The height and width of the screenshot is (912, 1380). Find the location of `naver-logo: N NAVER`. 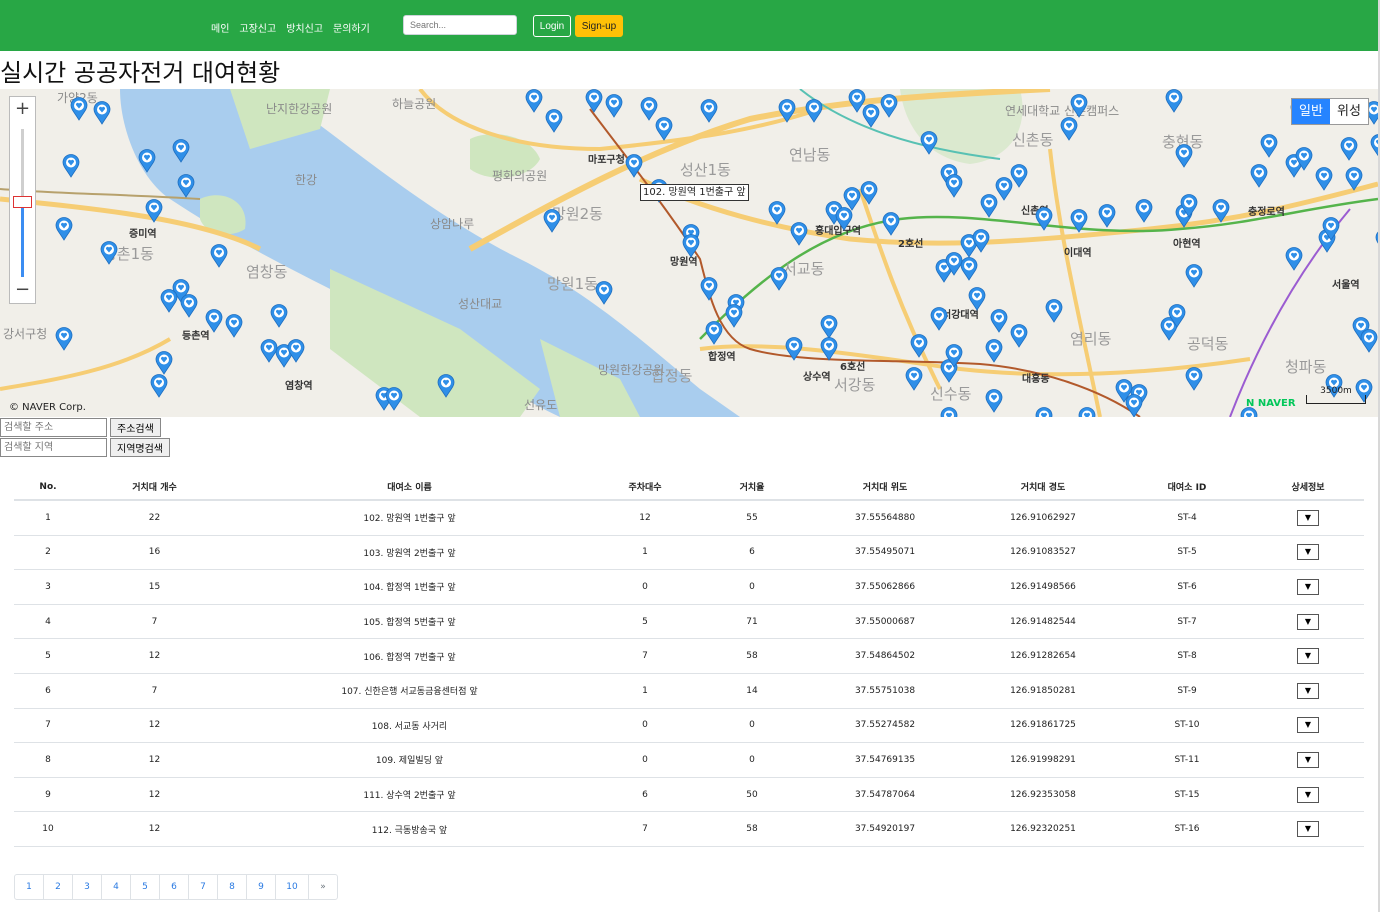

naver-logo: N NAVER is located at coordinates (1271, 403).